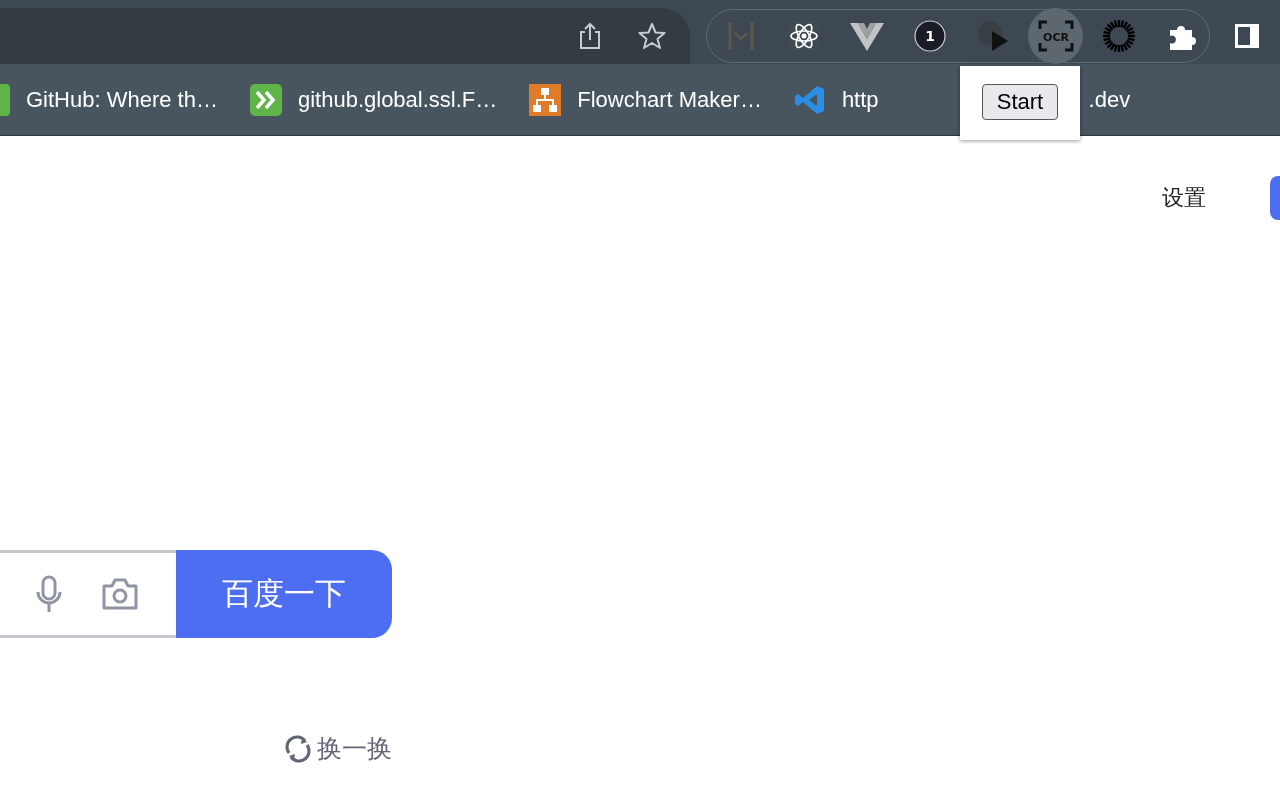 This screenshot has height=800, width=1280. I want to click on code-editor-icon, so click(809, 99).